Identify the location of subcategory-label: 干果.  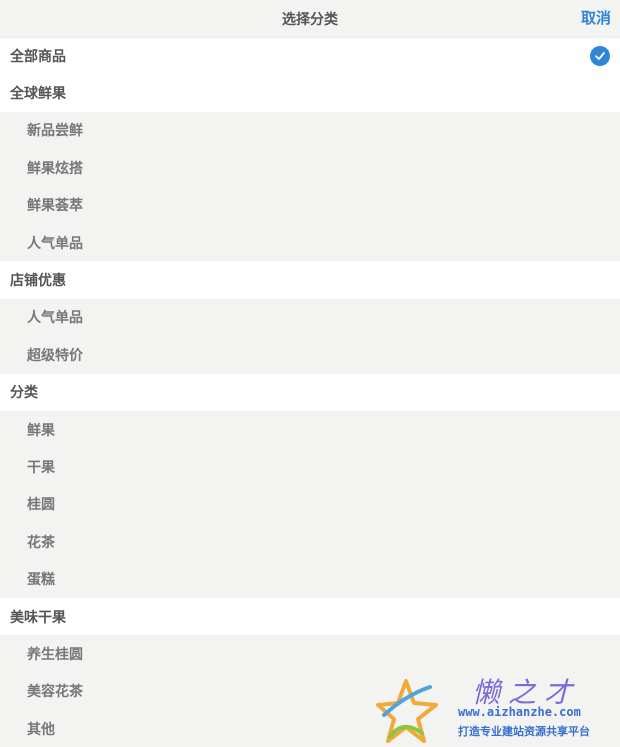
(41, 467).